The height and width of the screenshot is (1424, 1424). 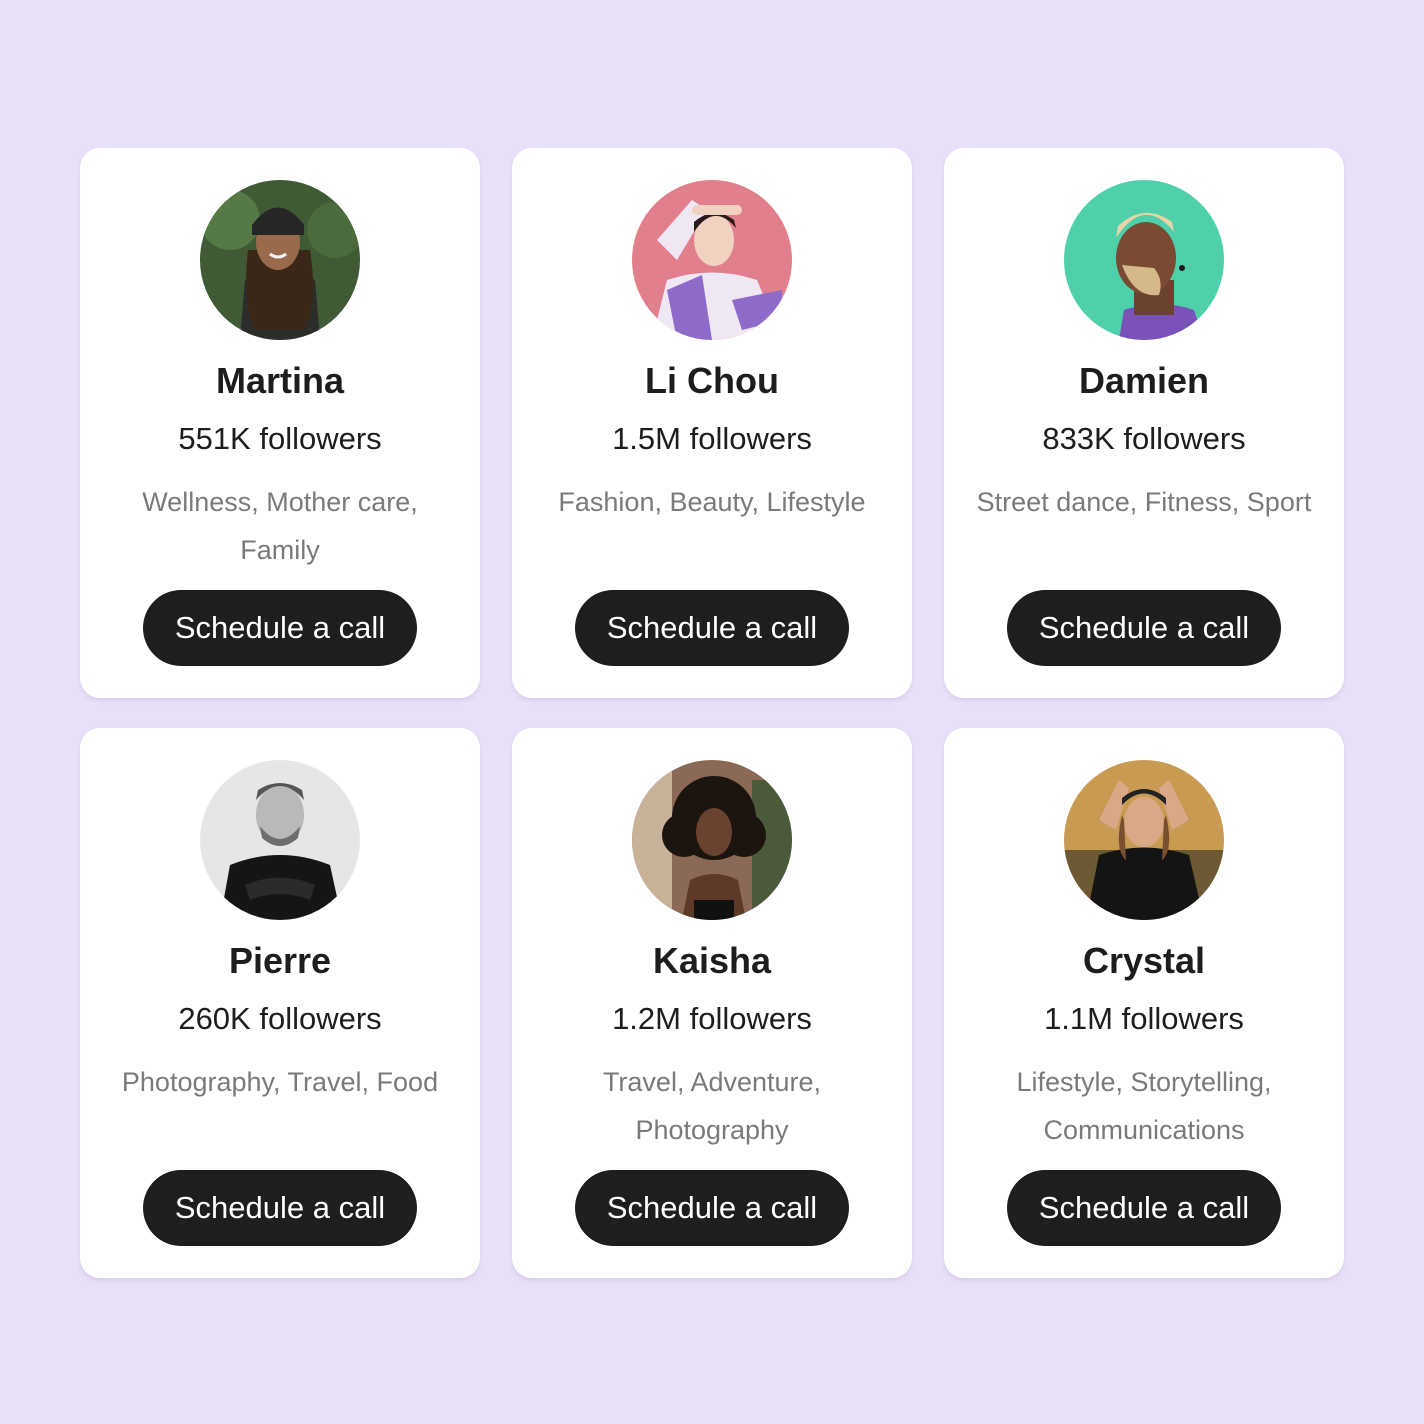 What do you see at coordinates (712, 438) in the screenshot?
I see `follower-count: 1.5M followers` at bounding box center [712, 438].